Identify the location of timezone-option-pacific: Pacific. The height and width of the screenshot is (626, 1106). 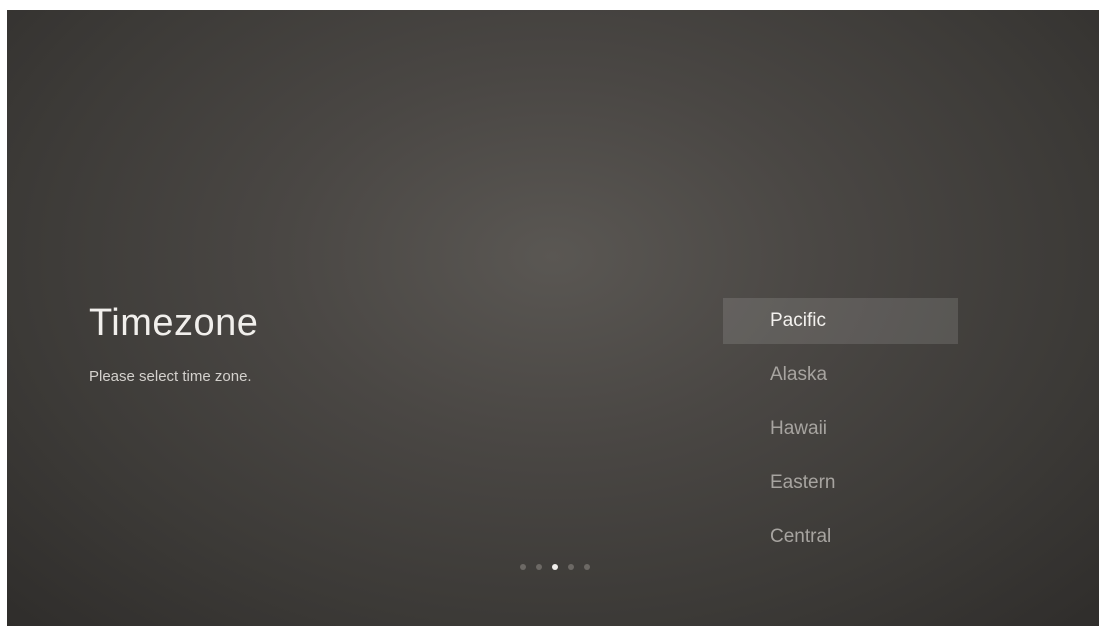
(840, 321).